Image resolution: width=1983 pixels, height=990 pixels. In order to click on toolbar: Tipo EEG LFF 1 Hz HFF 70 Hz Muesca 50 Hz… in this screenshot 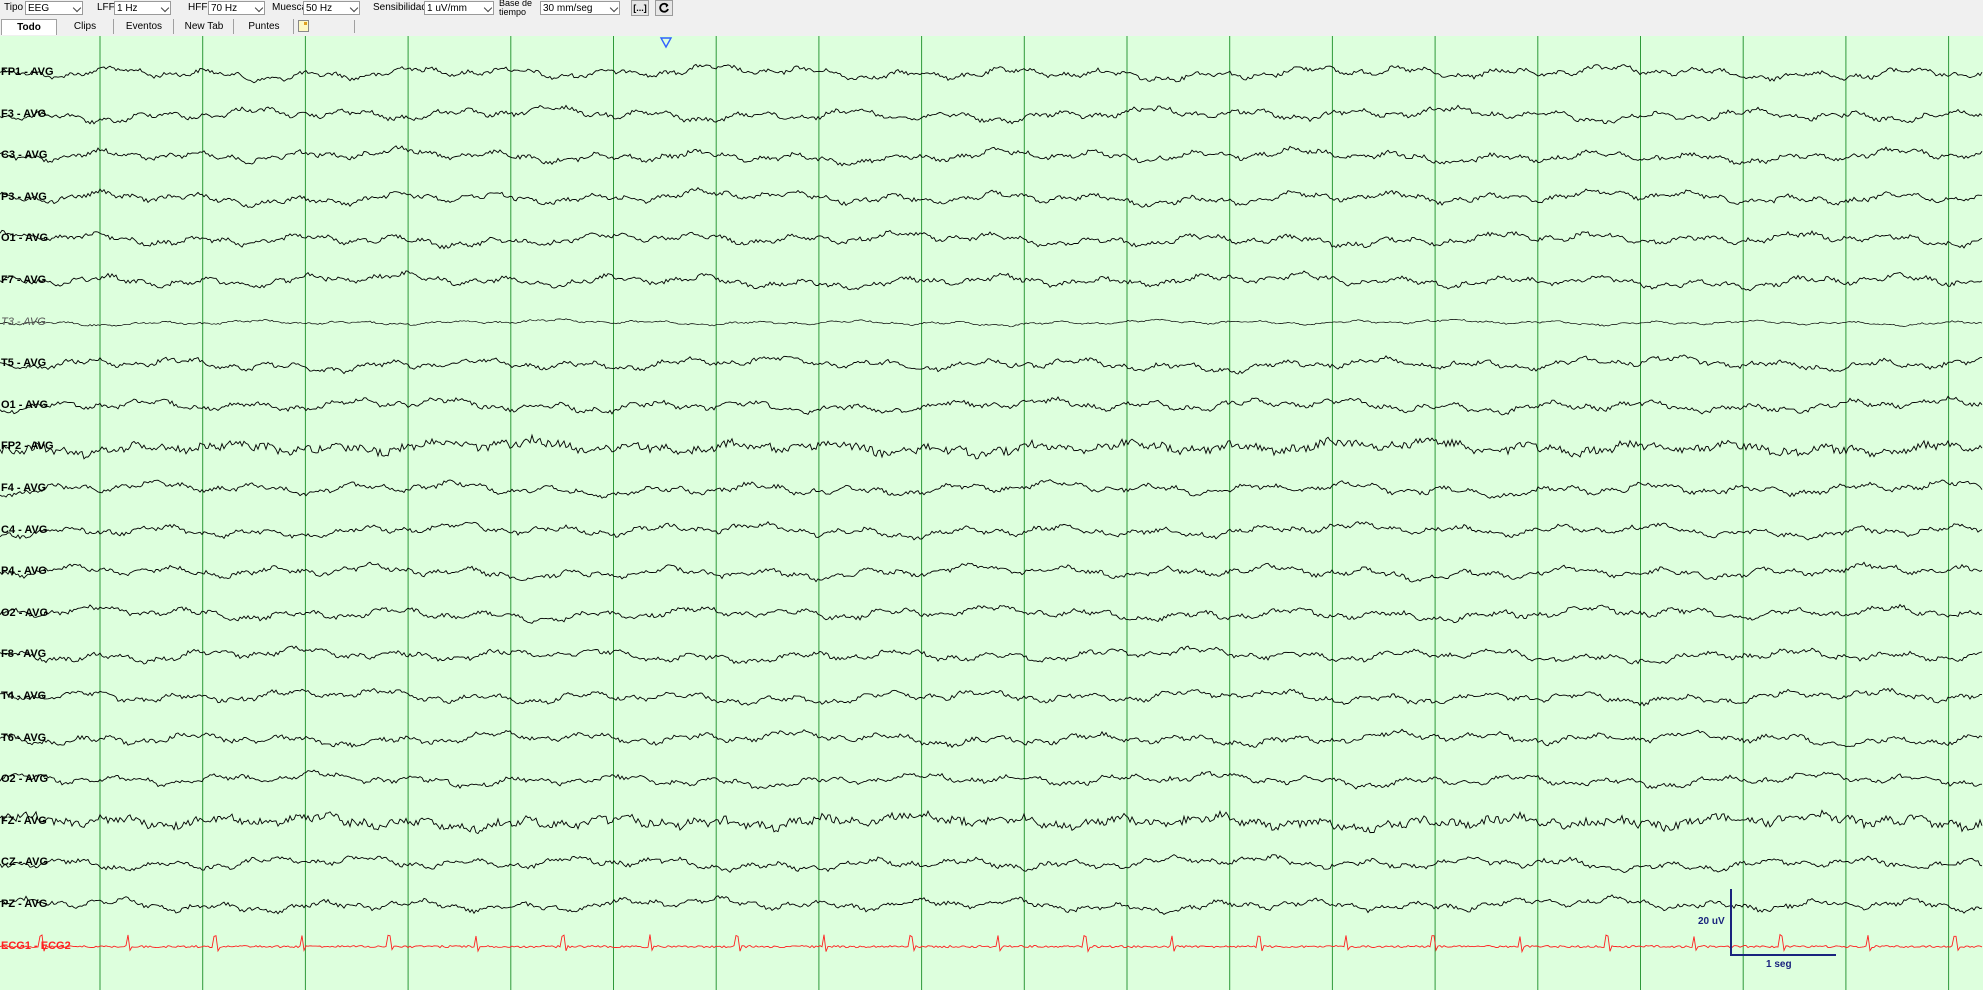, I will do `click(991, 9)`.